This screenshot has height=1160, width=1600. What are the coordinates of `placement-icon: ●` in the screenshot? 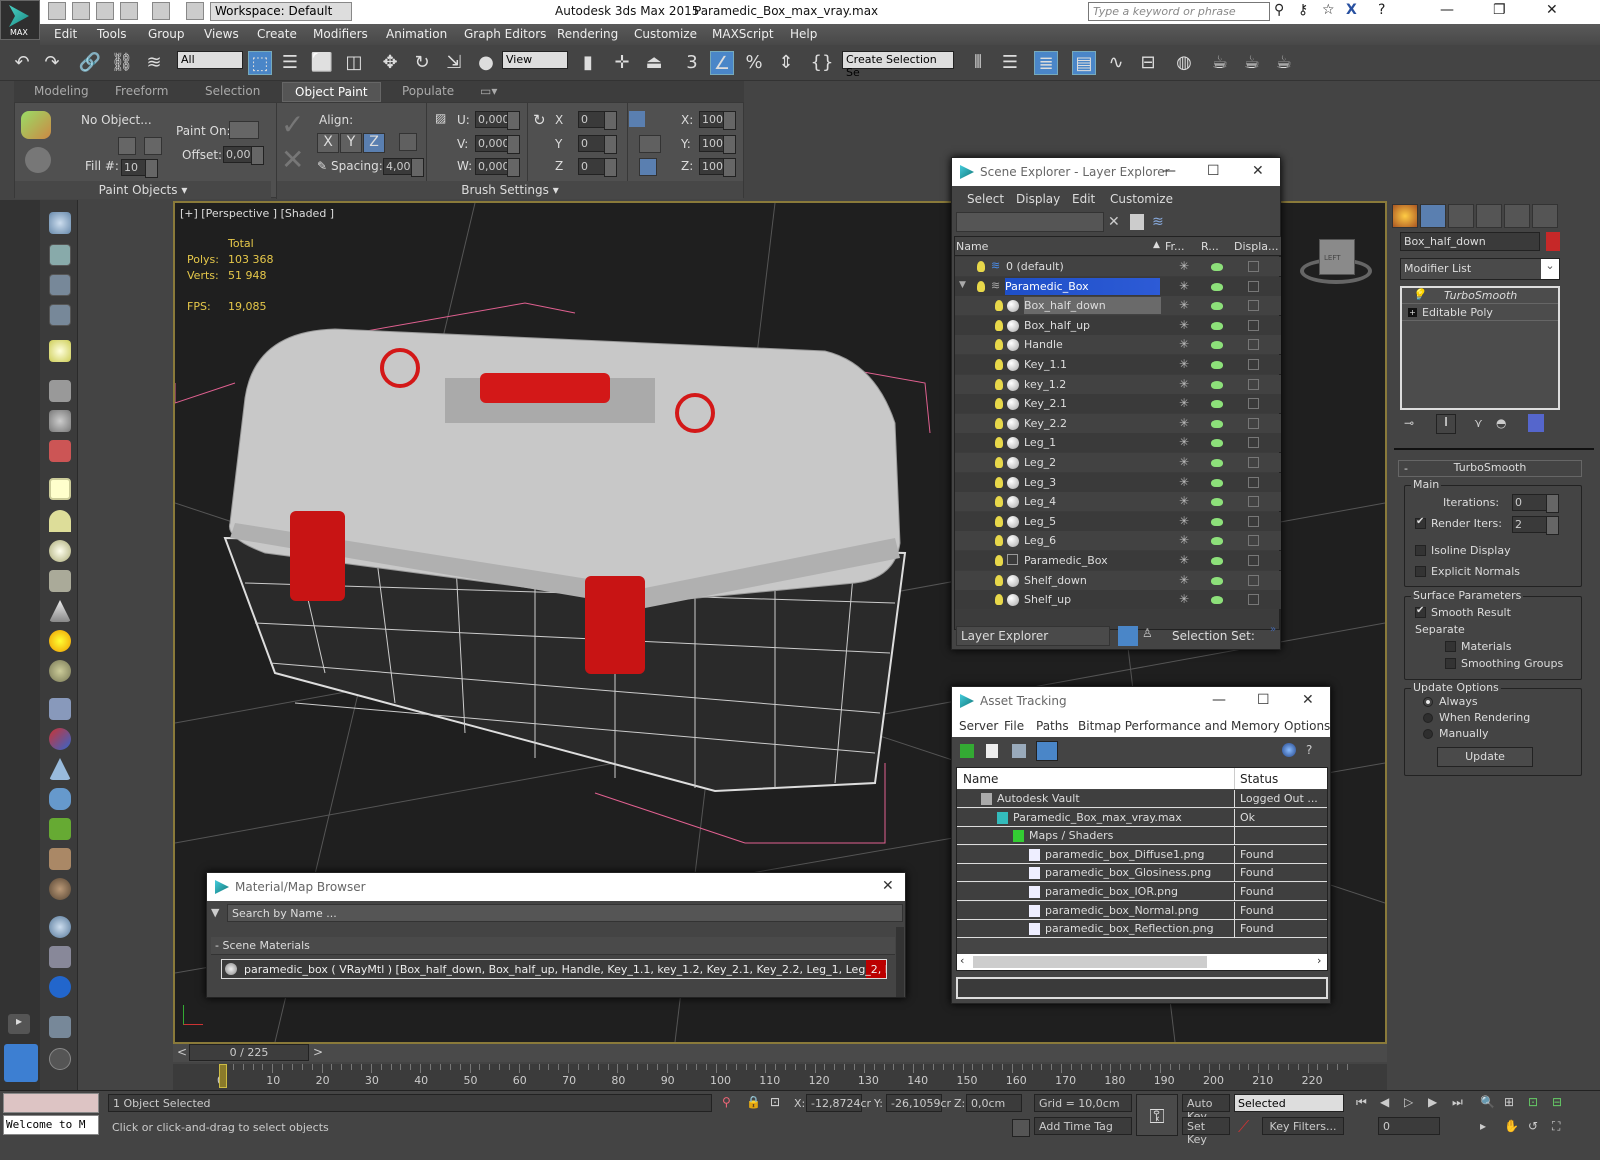 It's located at (486, 63).